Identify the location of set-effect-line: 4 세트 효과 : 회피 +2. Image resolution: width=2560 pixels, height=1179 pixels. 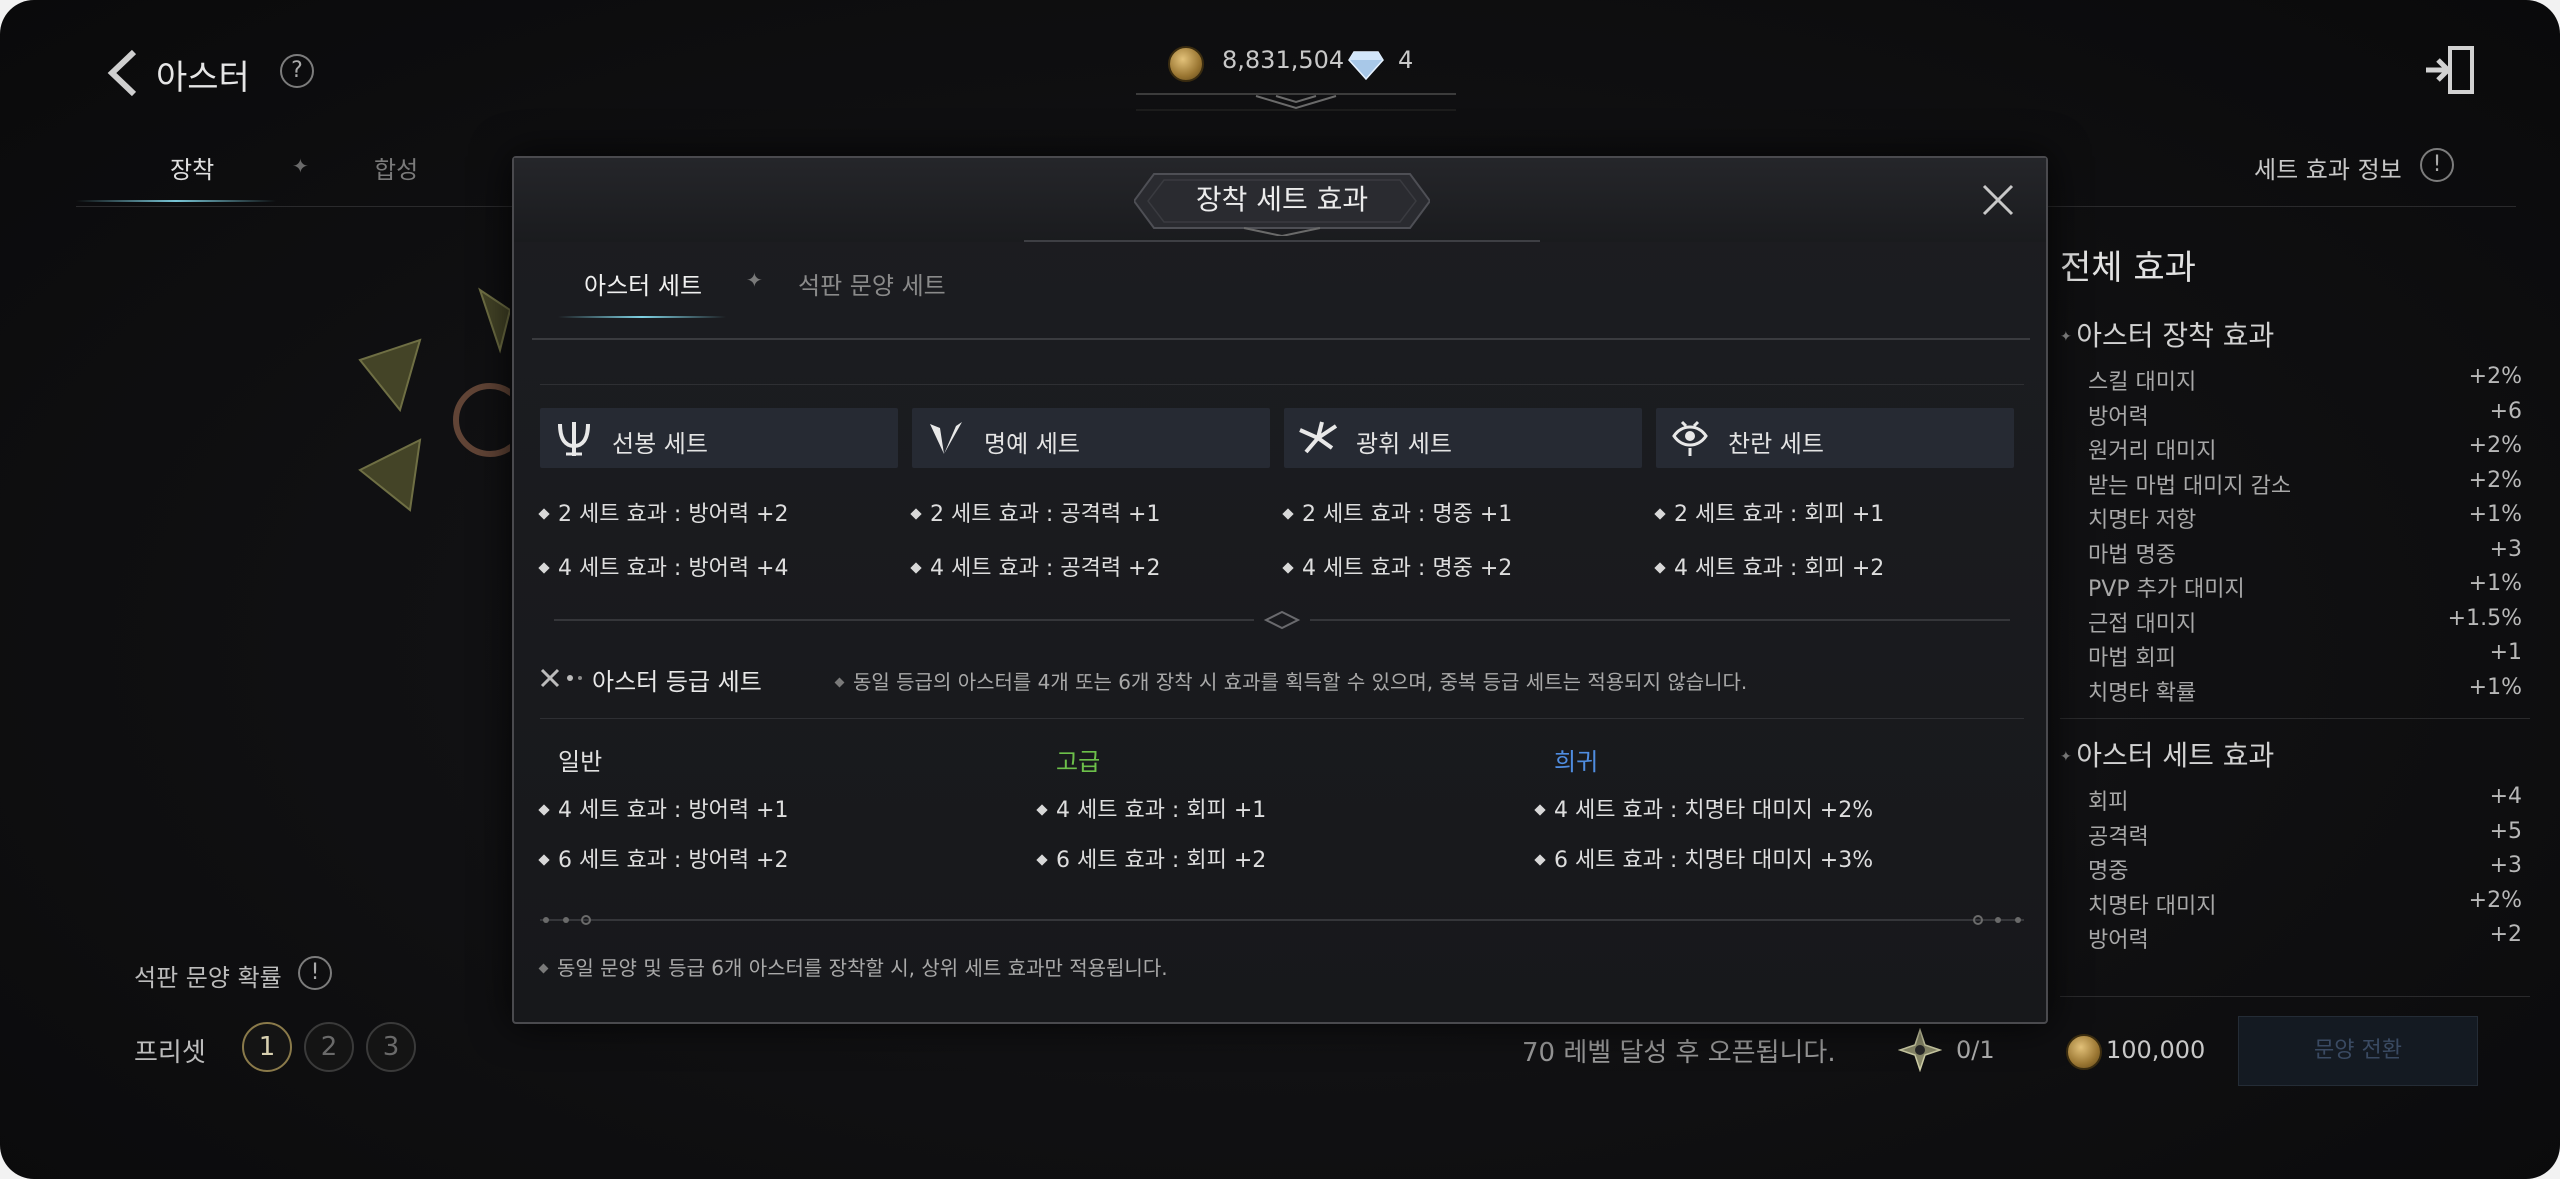
(1769, 566).